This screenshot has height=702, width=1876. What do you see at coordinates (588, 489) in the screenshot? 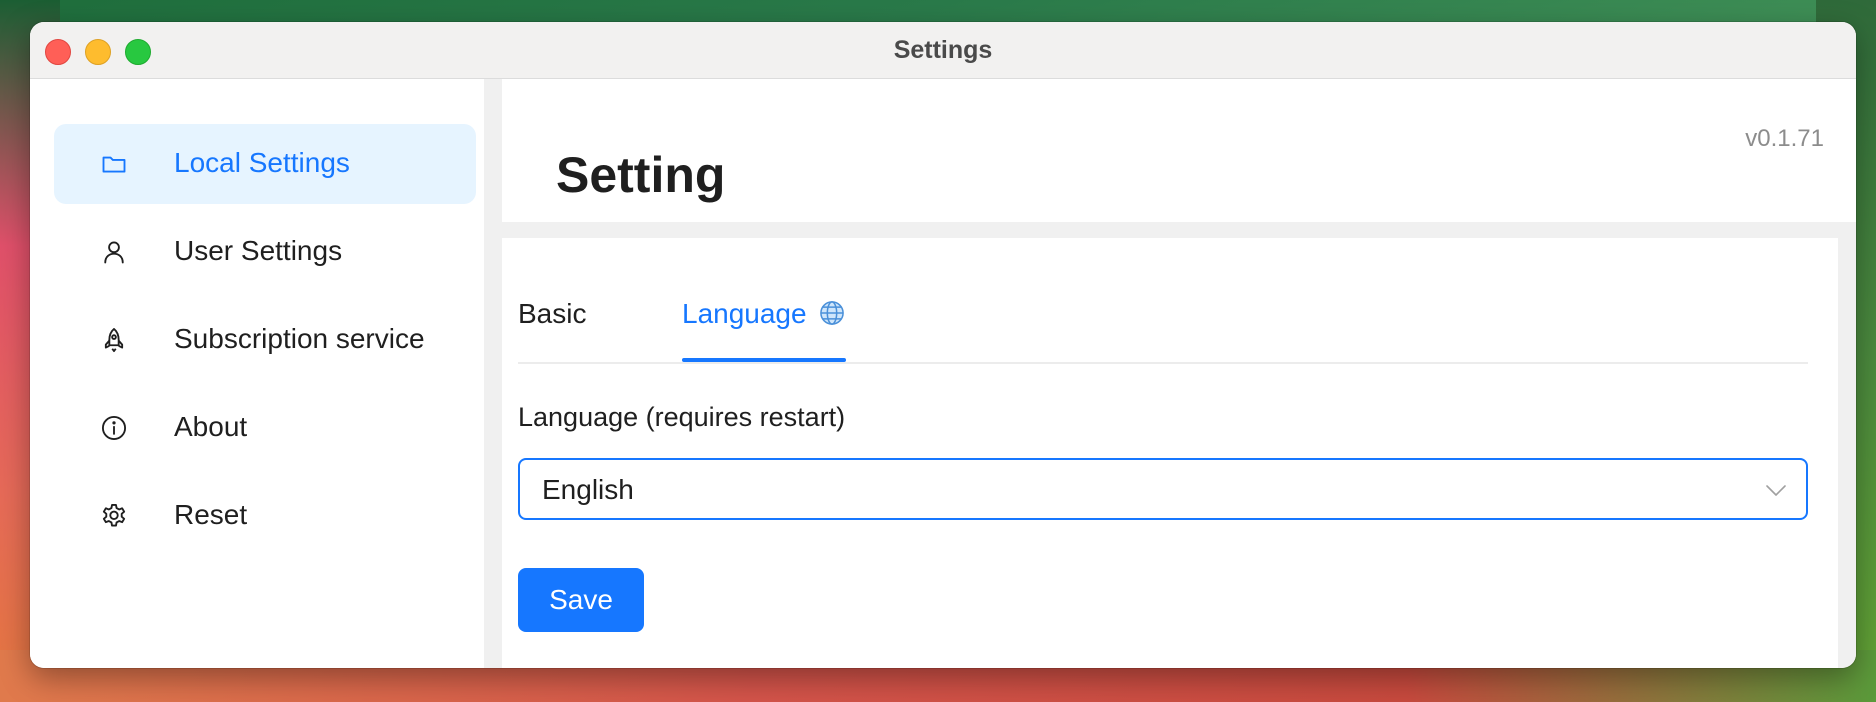
I see `language-select-value: English` at bounding box center [588, 489].